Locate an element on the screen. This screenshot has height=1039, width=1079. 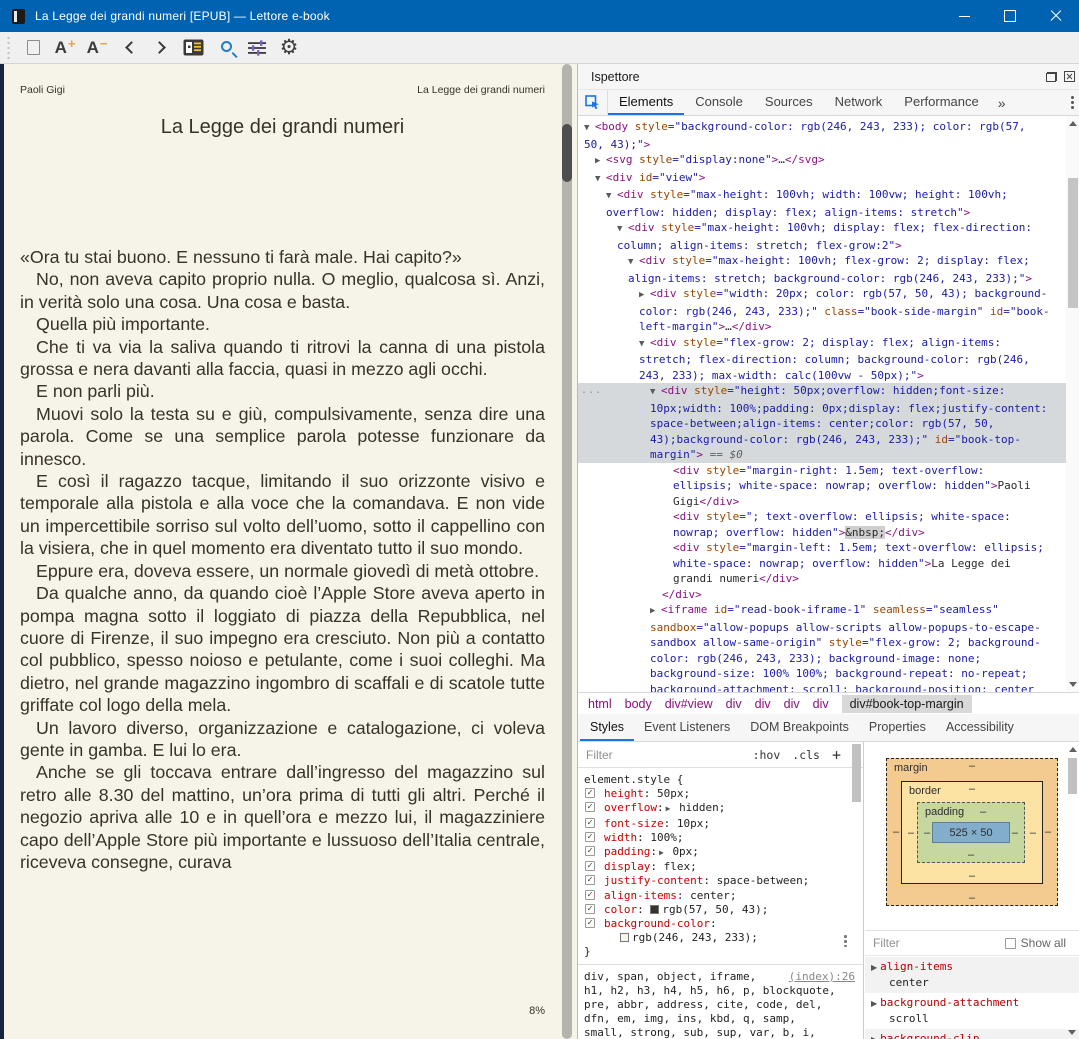
sub-tab-accessibility: Accessibility is located at coordinates (980, 727).